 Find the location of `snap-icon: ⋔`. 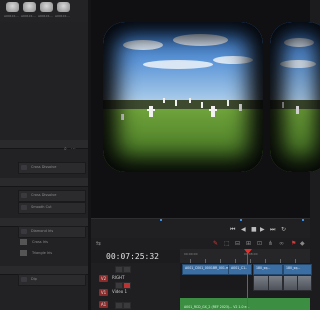

snap-icon: ⋔ is located at coordinates (270, 243).